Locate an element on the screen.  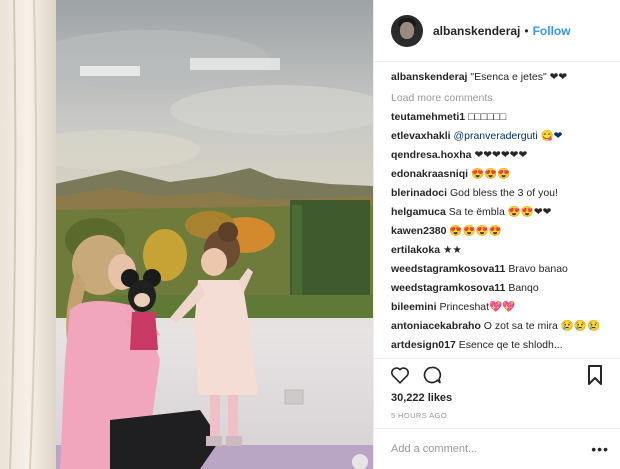
comment-username: etlevaxhakli is located at coordinates (421, 136).